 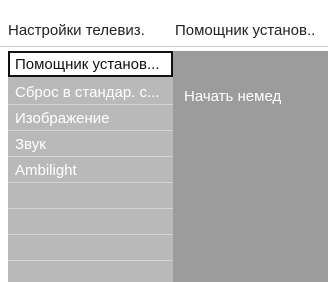 I want to click on menu-item-sound: Звук, so click(x=90, y=144).